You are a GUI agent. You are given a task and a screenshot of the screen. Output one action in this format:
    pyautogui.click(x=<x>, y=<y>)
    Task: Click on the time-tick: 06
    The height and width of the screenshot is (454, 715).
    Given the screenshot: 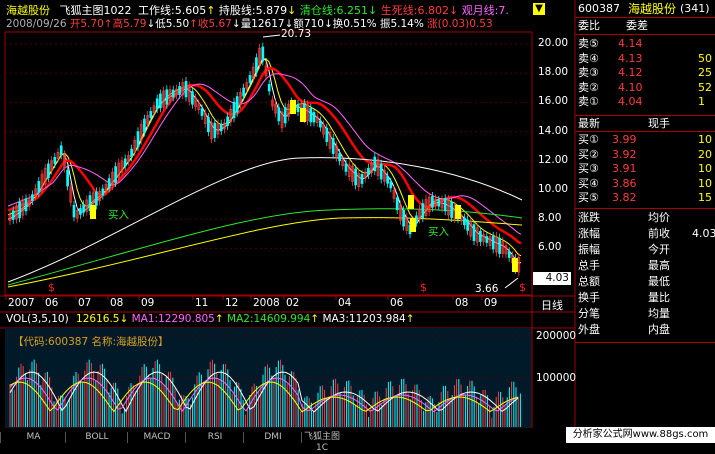 What is the action you would take?
    pyautogui.click(x=397, y=303)
    